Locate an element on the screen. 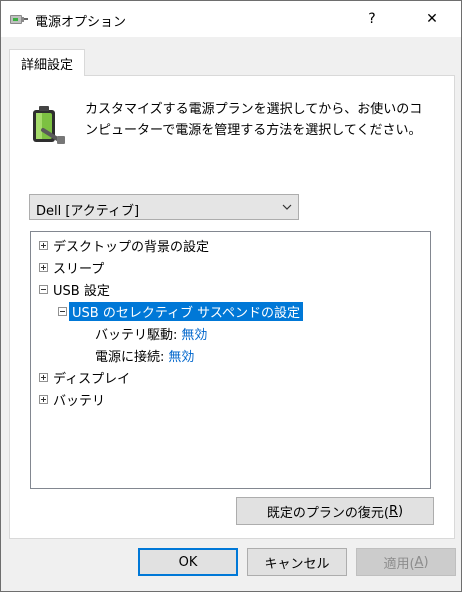  tree-item-usb-settings: USB 設定 is located at coordinates (74, 289).